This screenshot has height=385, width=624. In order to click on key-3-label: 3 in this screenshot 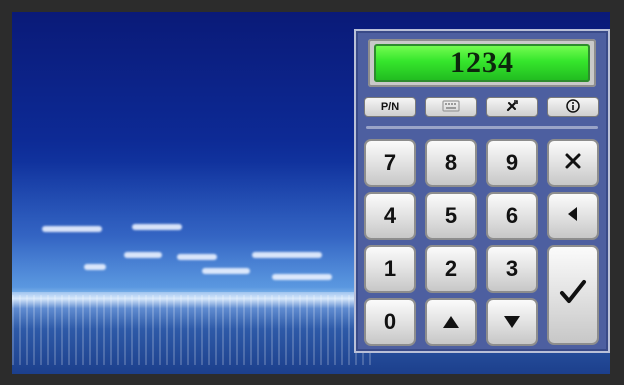, I will do `click(512, 268)`.